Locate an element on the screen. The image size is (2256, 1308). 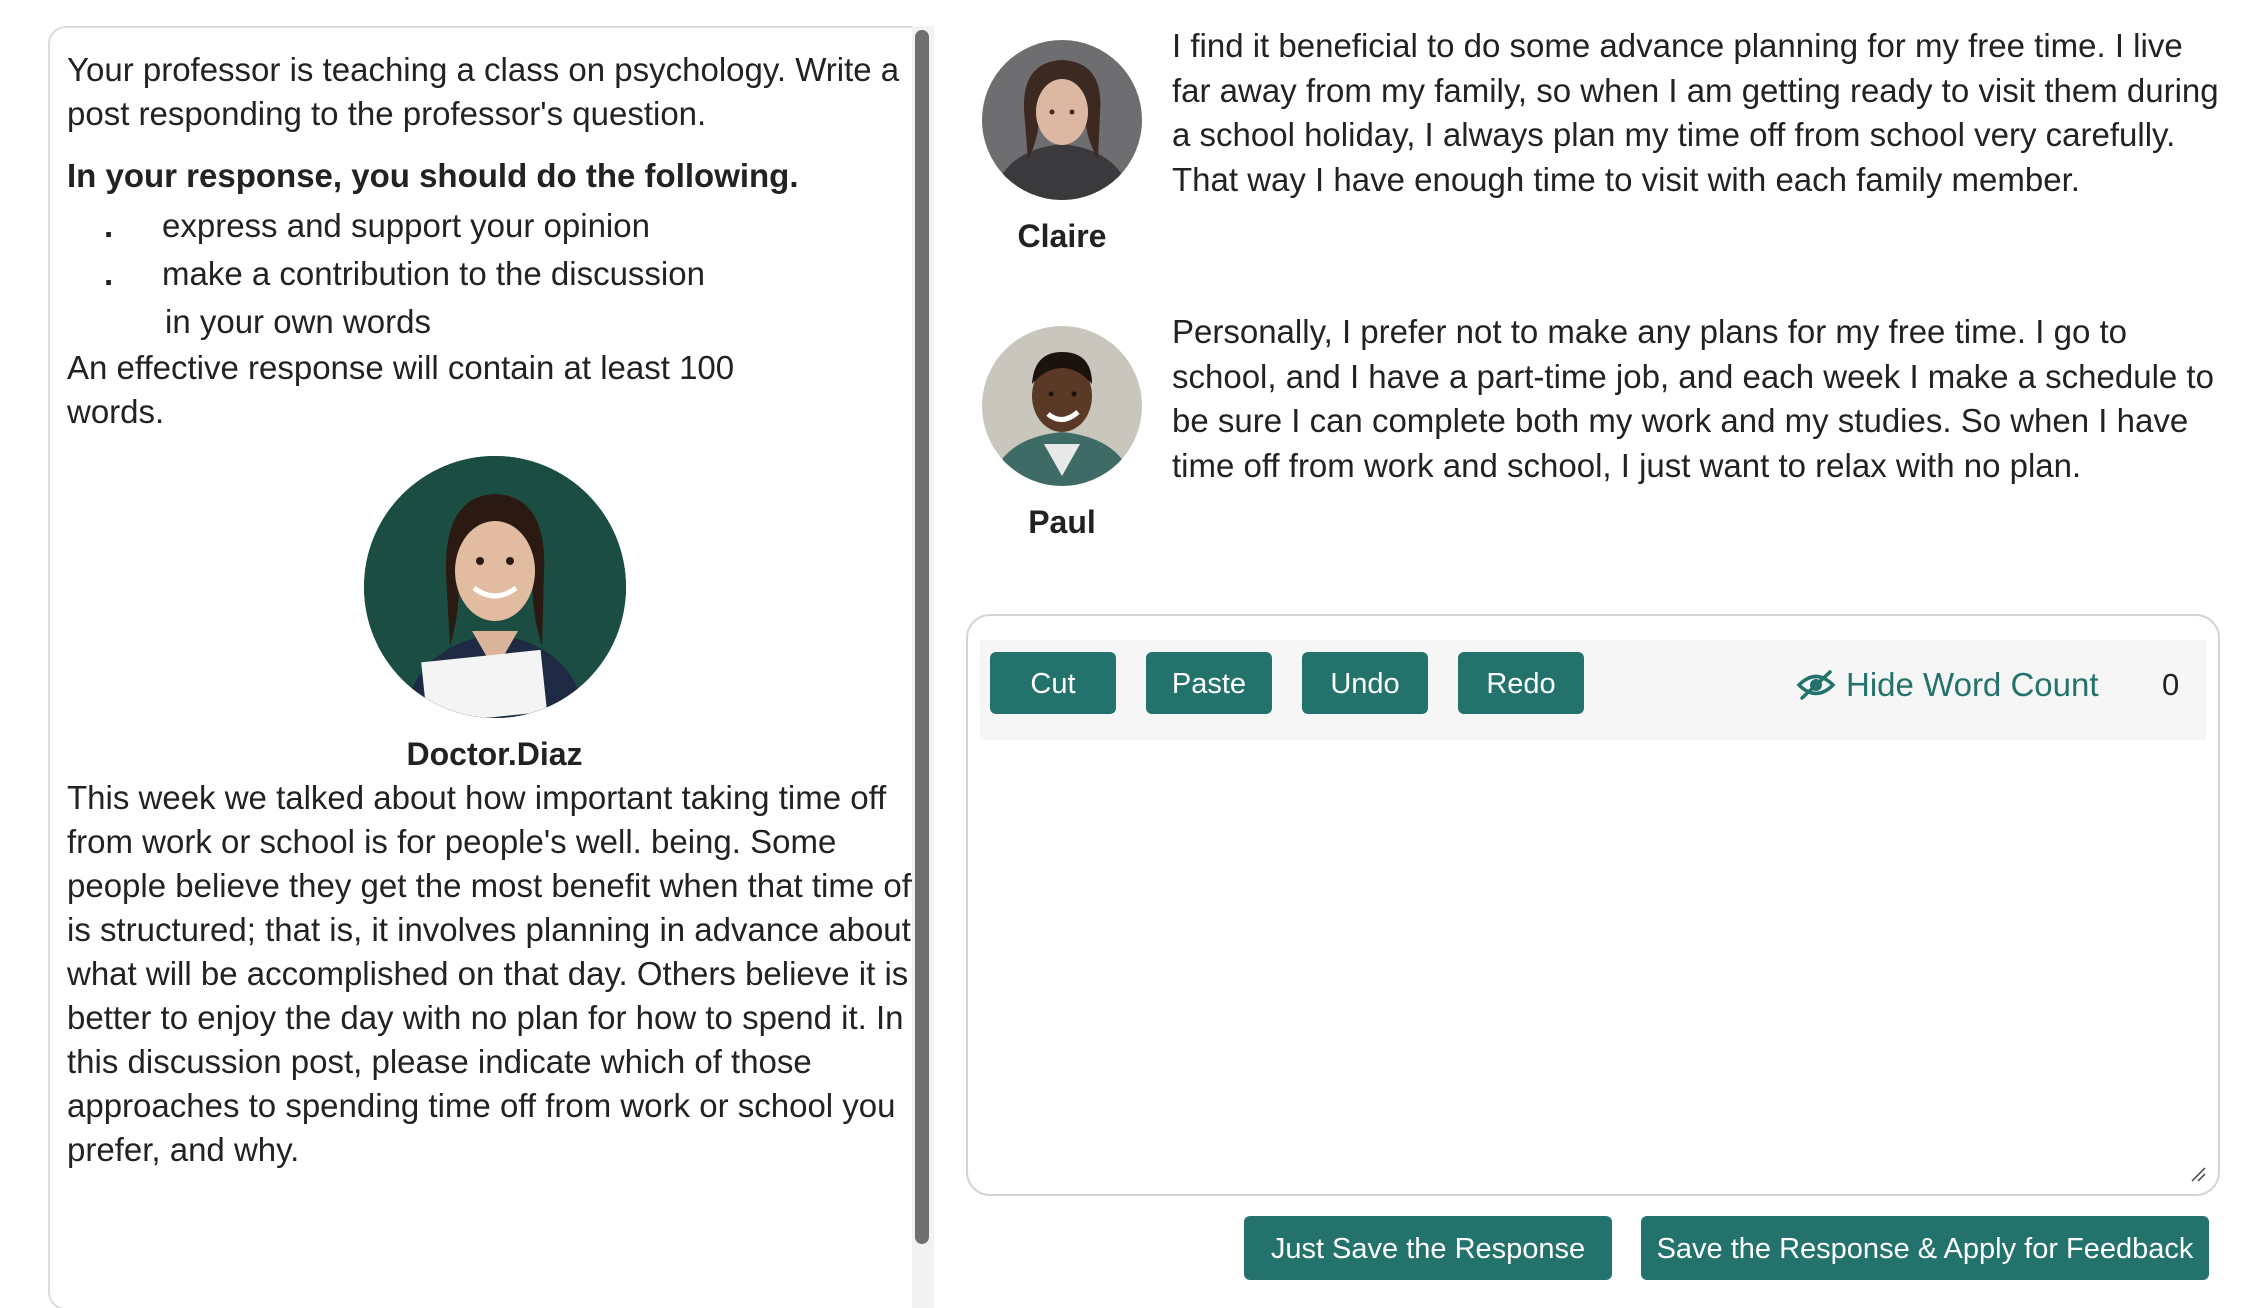
post-author: Paul is located at coordinates (1062, 425).